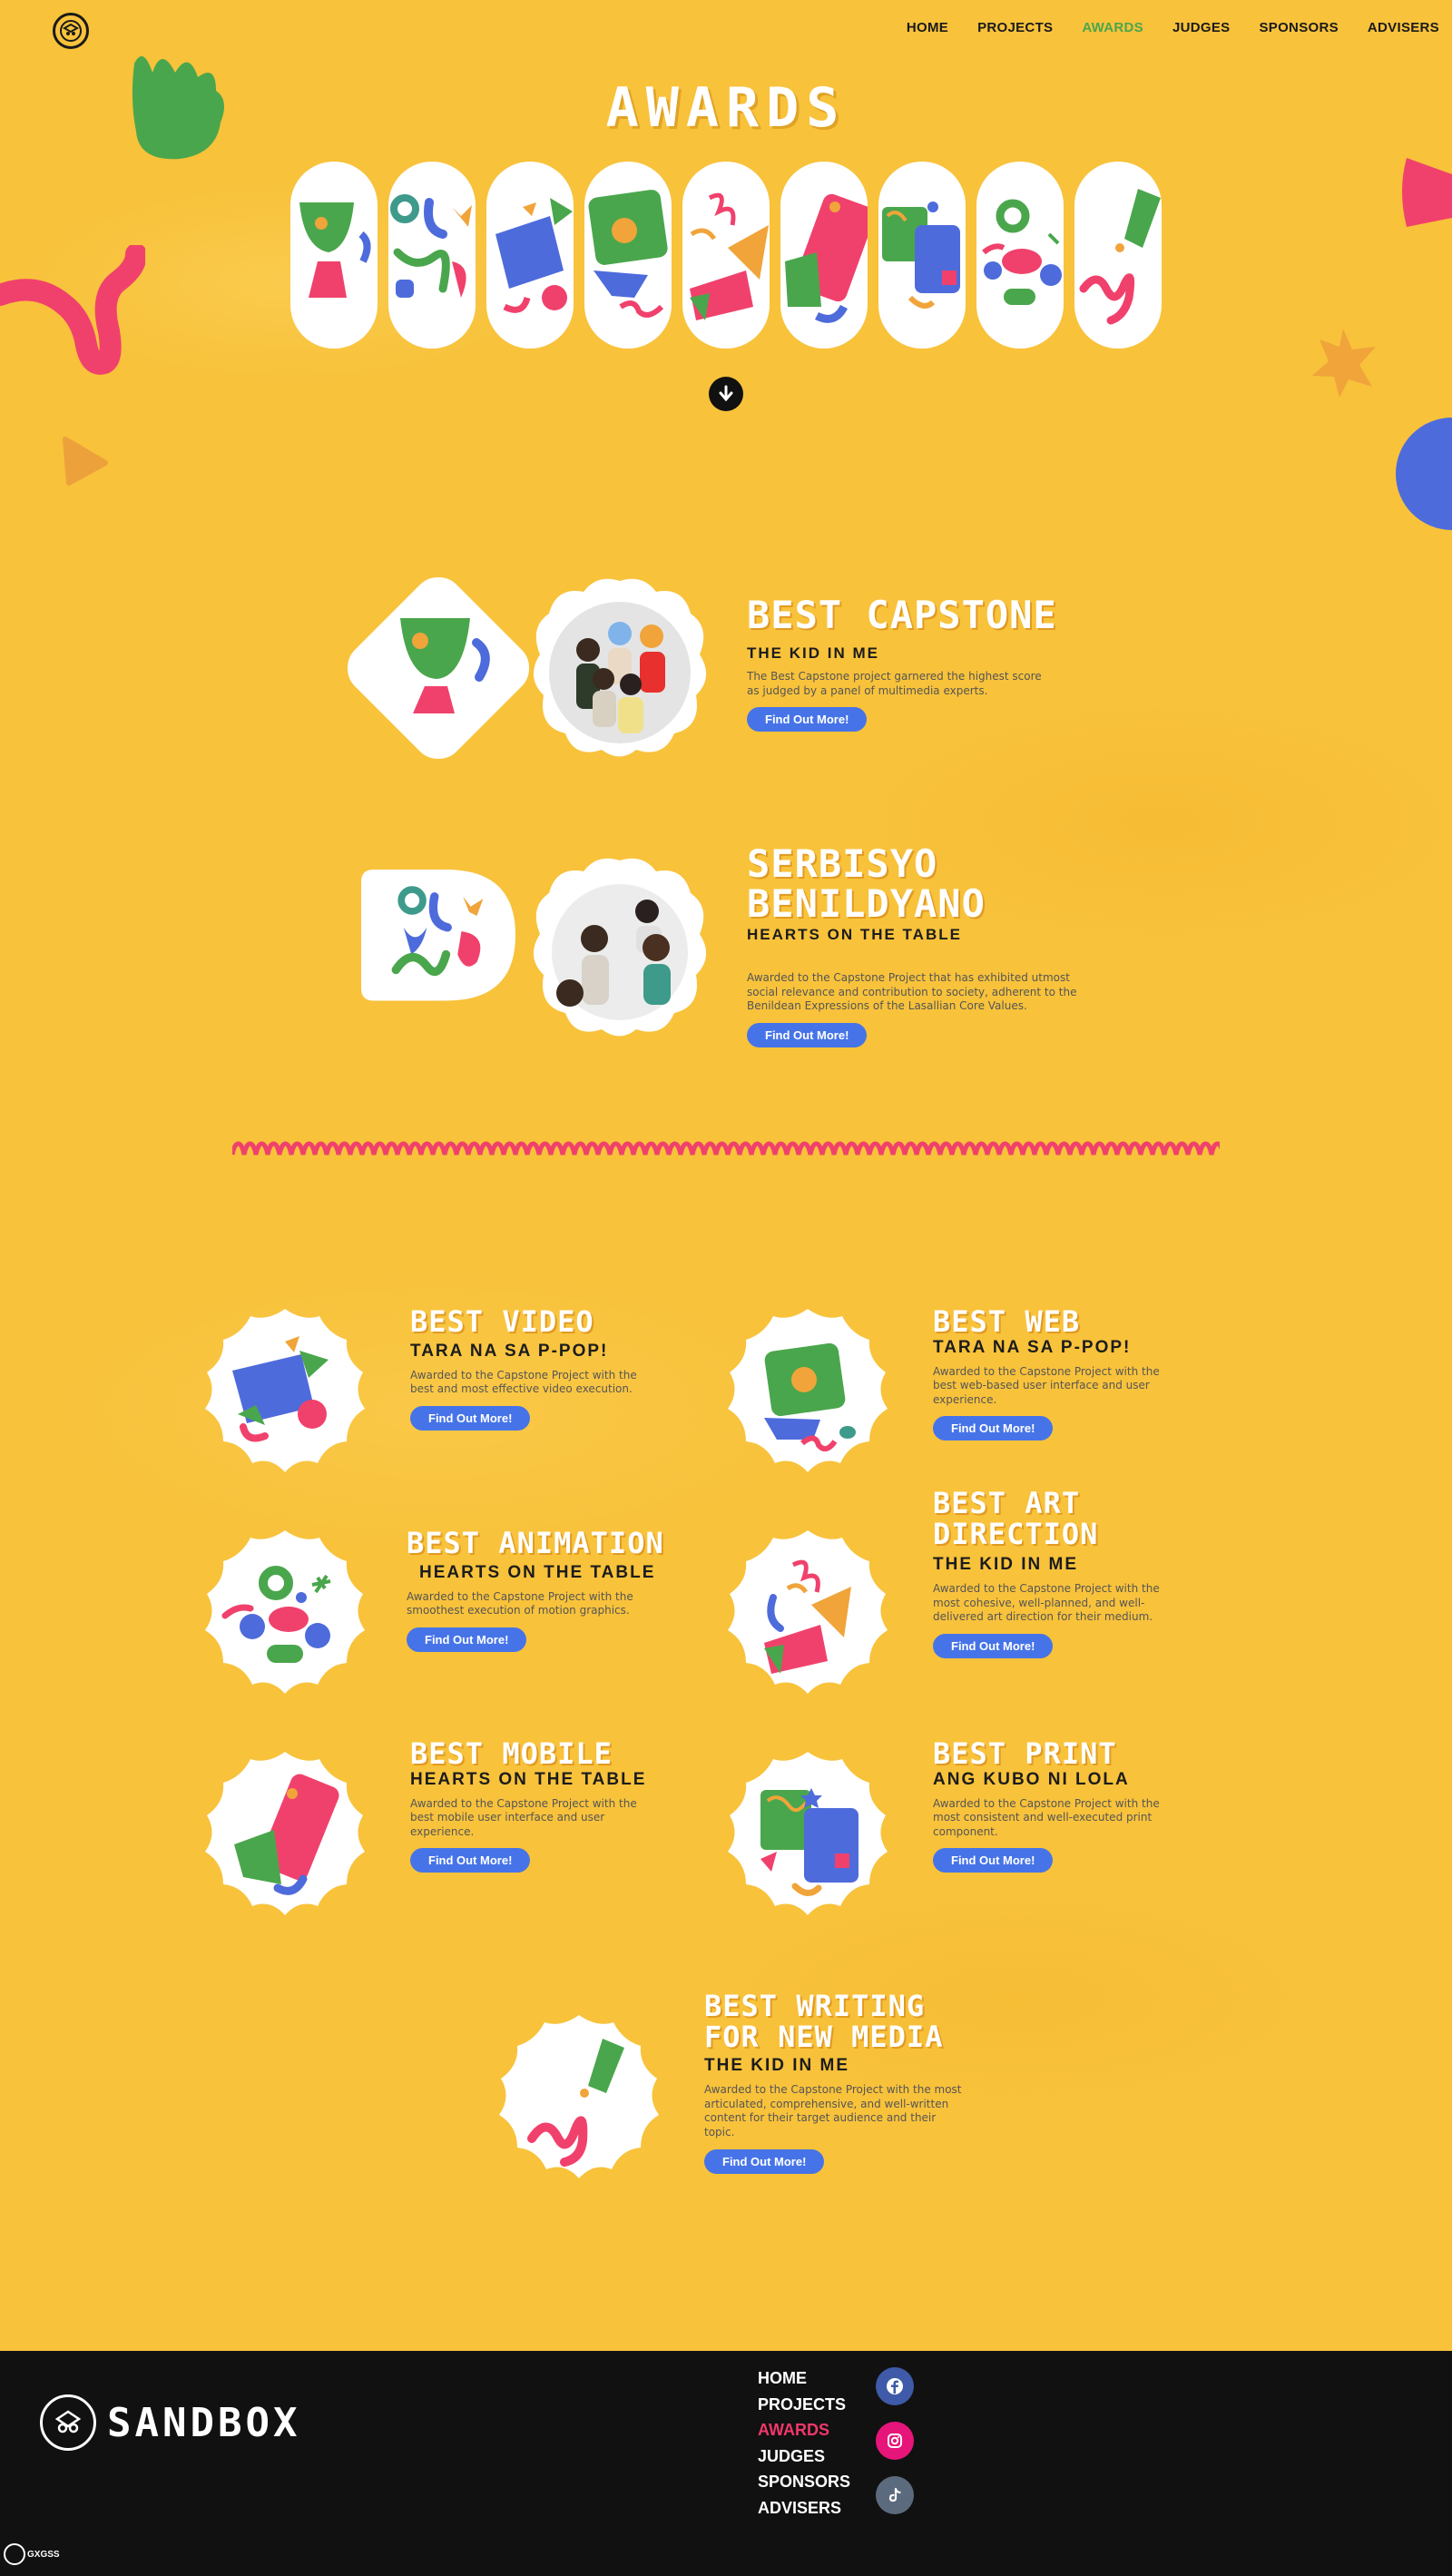  Describe the element at coordinates (1424, 474) in the screenshot. I see `blue-half-circle-shape` at that location.